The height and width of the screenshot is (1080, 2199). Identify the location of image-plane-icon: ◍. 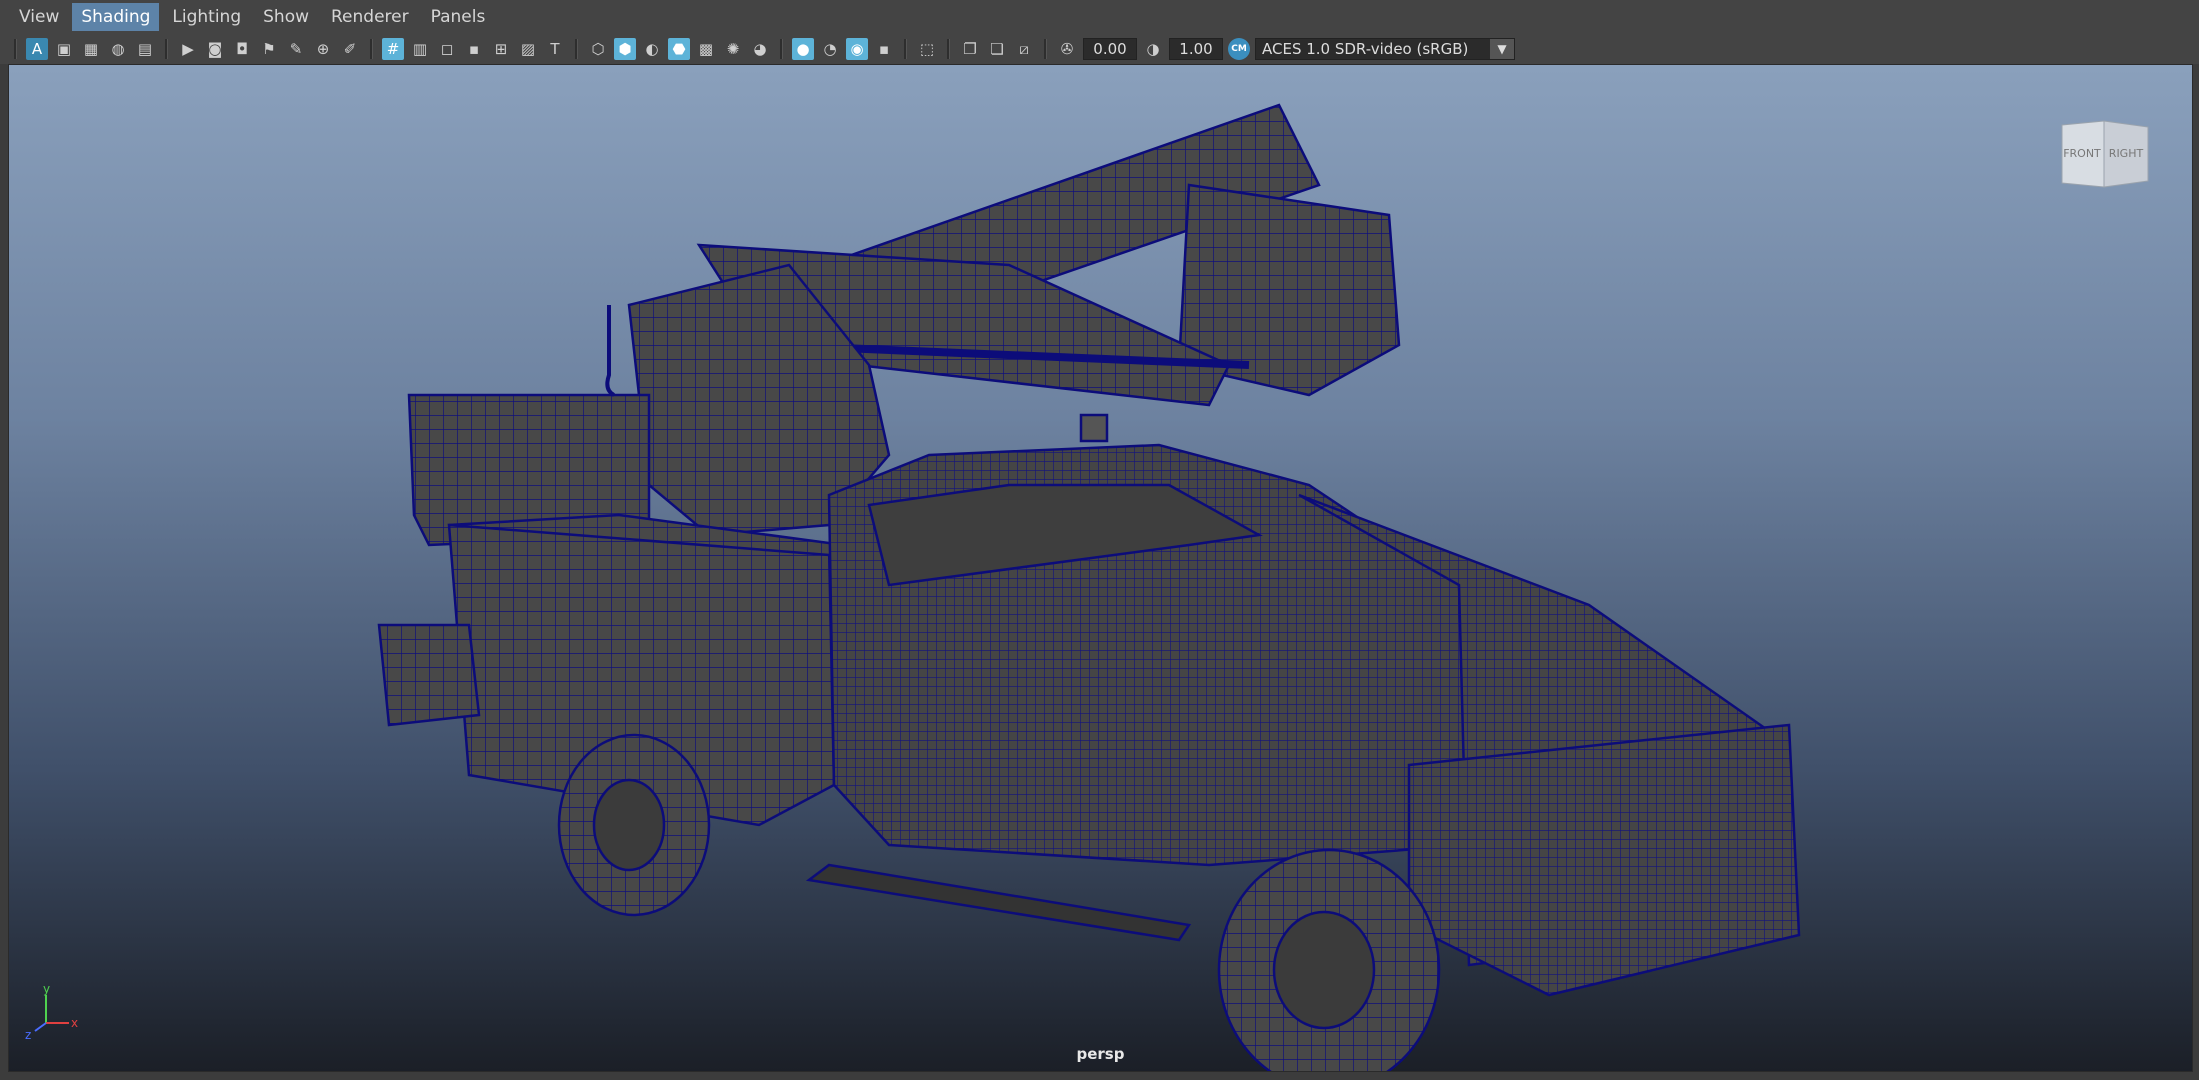
(118, 49).